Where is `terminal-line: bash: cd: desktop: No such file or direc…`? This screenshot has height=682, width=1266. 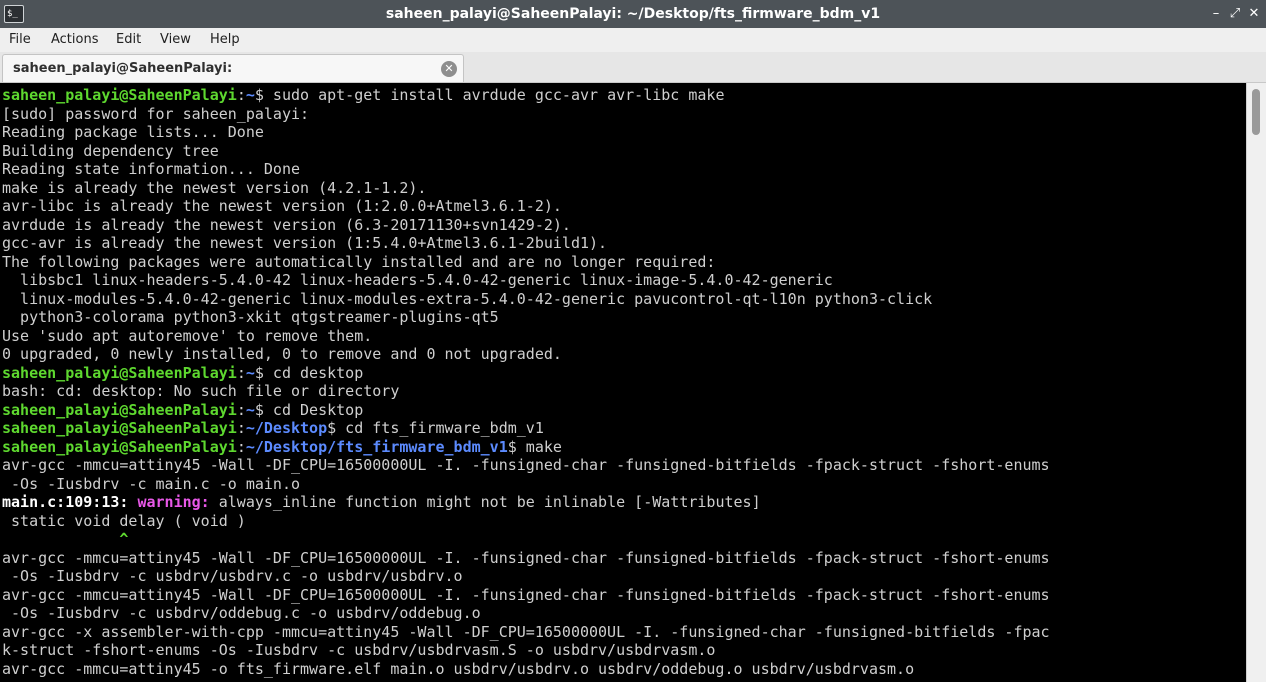 terminal-line: bash: cd: desktop: No such file or direc… is located at coordinates (526, 391).